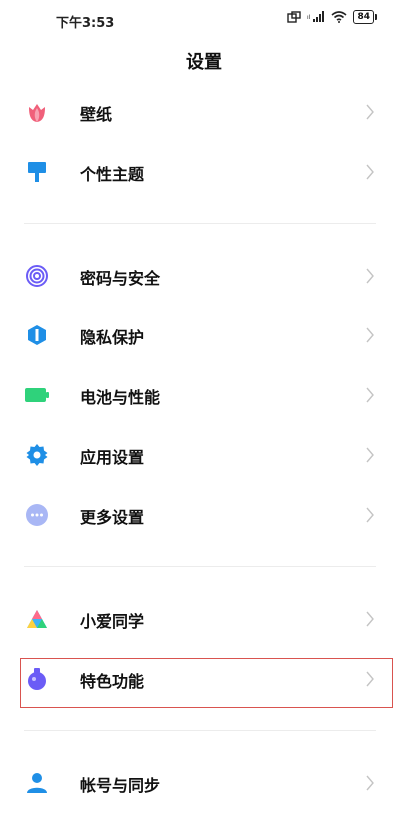  What do you see at coordinates (204, 20) in the screenshot?
I see `status-bar: 下午3:53 ıl 84` at bounding box center [204, 20].